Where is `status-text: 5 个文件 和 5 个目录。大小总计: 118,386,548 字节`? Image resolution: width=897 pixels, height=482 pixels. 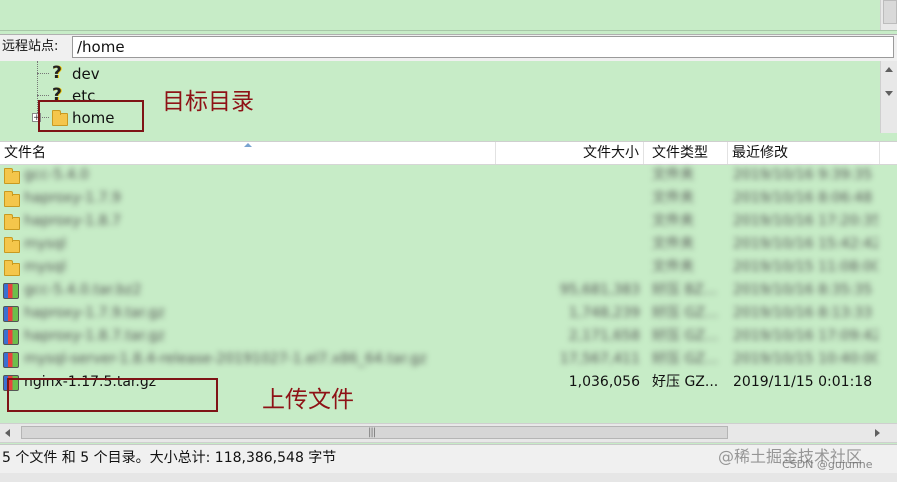 status-text: 5 个文件 和 5 个目录。大小总计: 118,386,548 字节 is located at coordinates (169, 458).